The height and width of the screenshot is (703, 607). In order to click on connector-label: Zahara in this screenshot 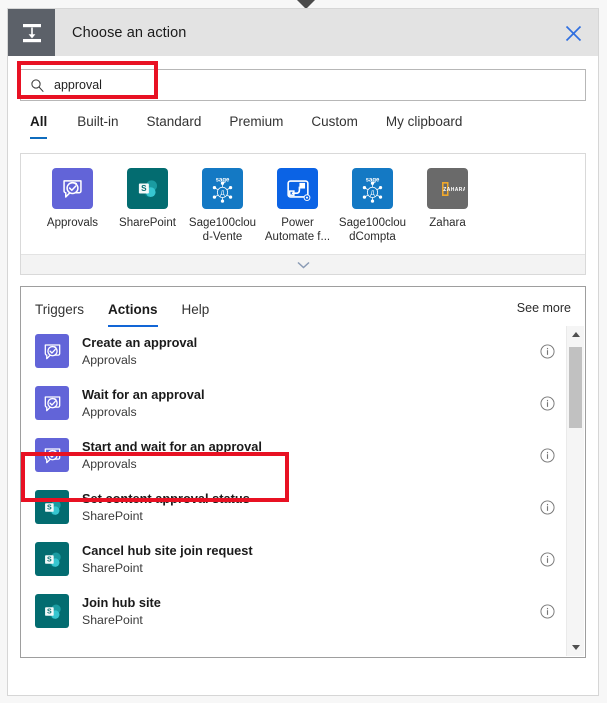, I will do `click(447, 223)`.